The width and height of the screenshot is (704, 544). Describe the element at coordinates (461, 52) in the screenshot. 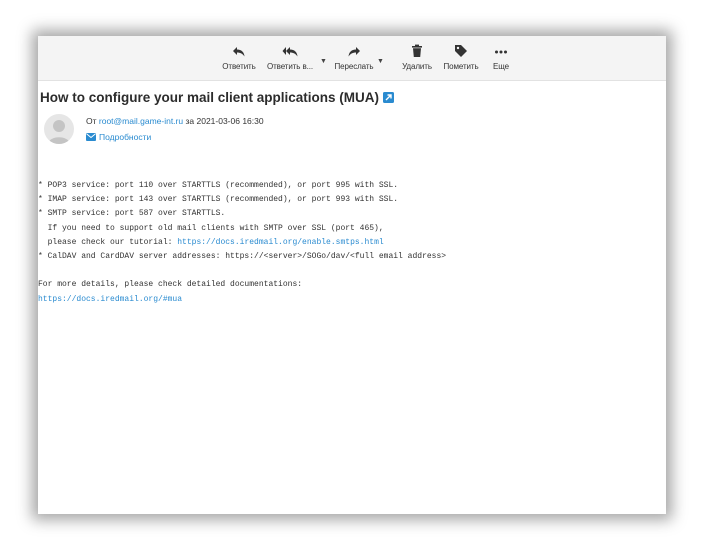

I see `tag-icon` at that location.